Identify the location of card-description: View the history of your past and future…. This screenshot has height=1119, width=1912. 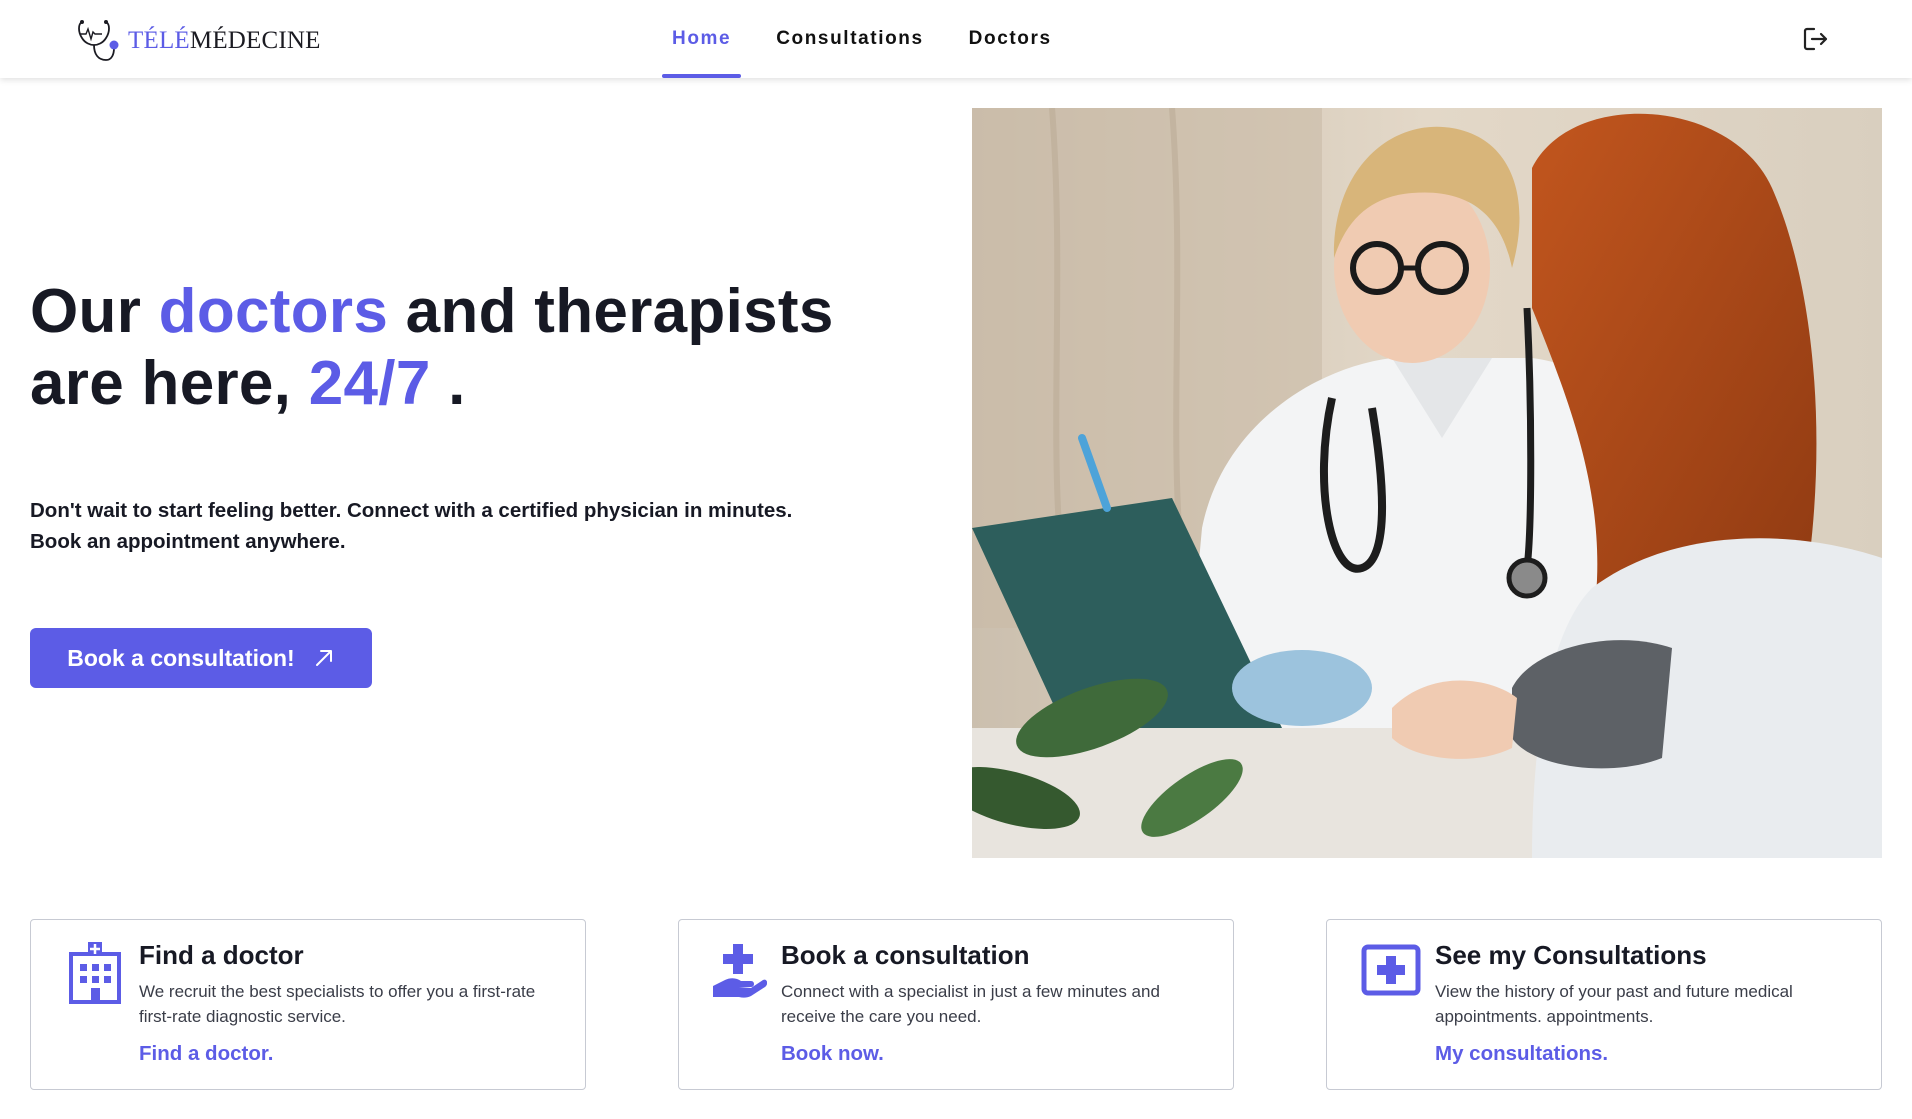
(1614, 1004).